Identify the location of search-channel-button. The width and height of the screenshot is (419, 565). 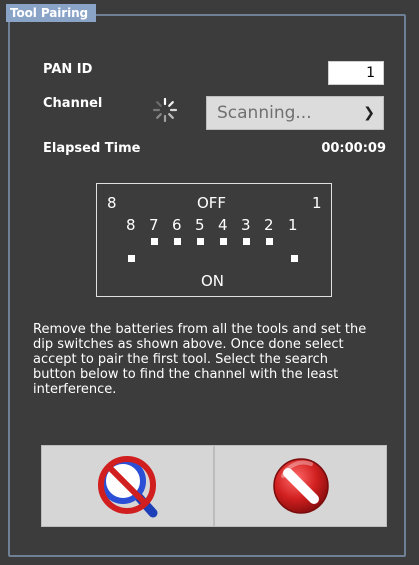
(127, 486).